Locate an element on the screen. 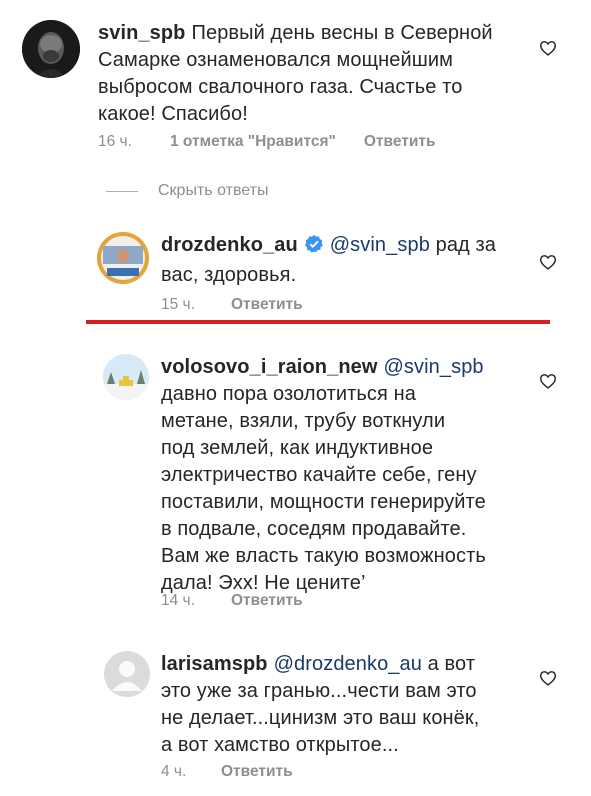 This screenshot has height=796, width=591. comment-line: под землей, как индуктивное is located at coordinates (297, 448).